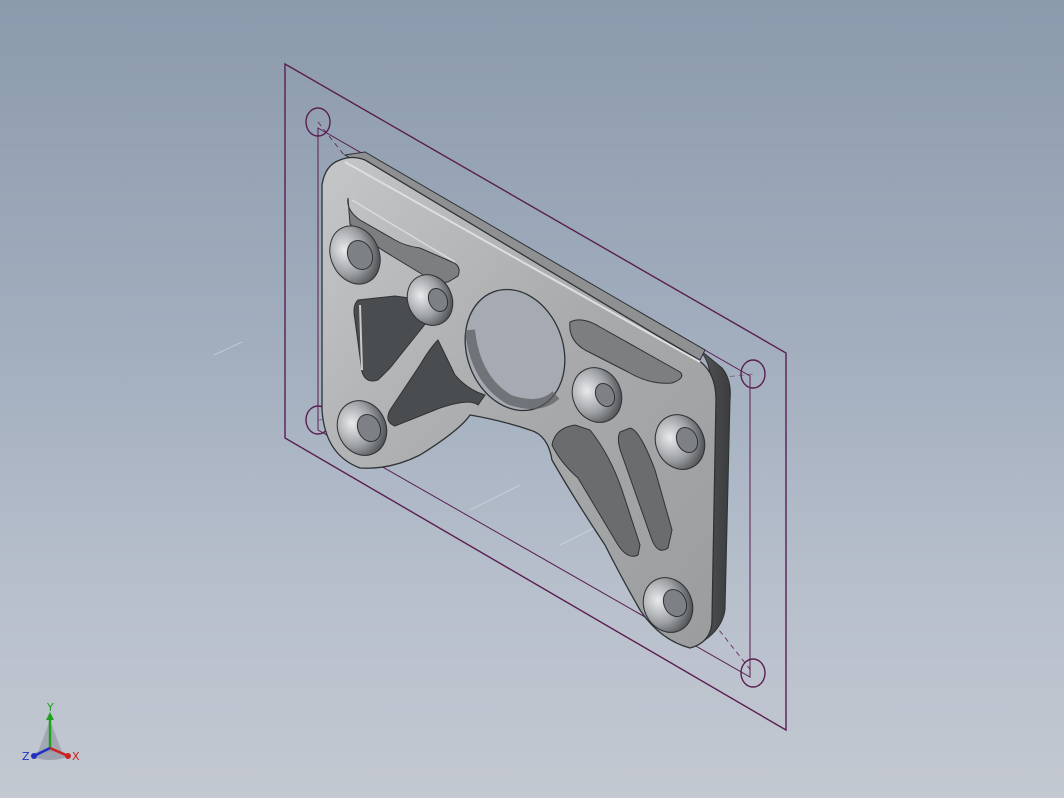 The image size is (1064, 798). What do you see at coordinates (26, 756) in the screenshot?
I see `z-axis-label: Z` at bounding box center [26, 756].